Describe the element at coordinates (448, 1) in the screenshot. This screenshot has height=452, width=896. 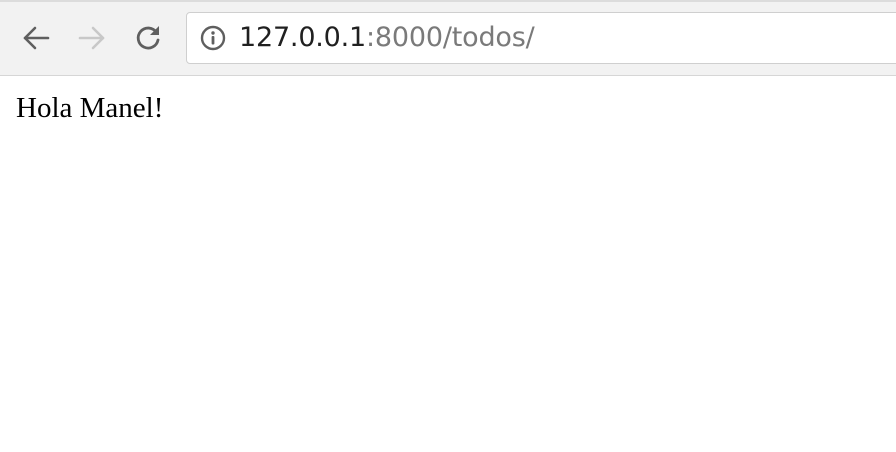
I see `tab-strip-edge` at that location.